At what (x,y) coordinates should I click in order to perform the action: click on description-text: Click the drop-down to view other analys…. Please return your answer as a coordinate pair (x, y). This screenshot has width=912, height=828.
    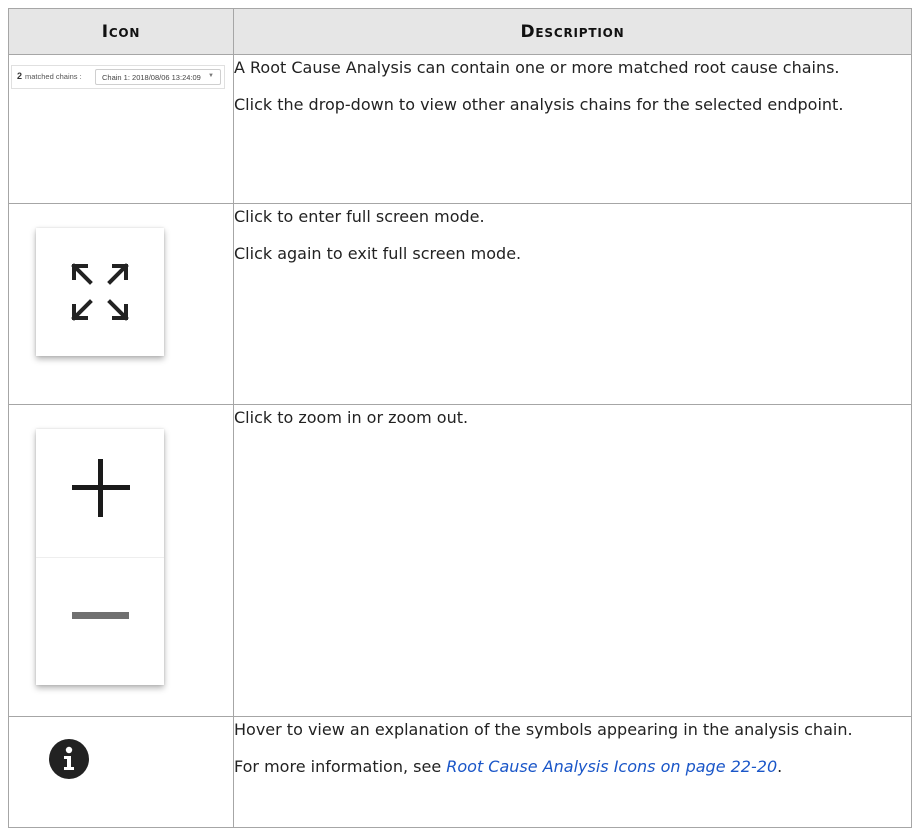
    Looking at the image, I should click on (539, 104).